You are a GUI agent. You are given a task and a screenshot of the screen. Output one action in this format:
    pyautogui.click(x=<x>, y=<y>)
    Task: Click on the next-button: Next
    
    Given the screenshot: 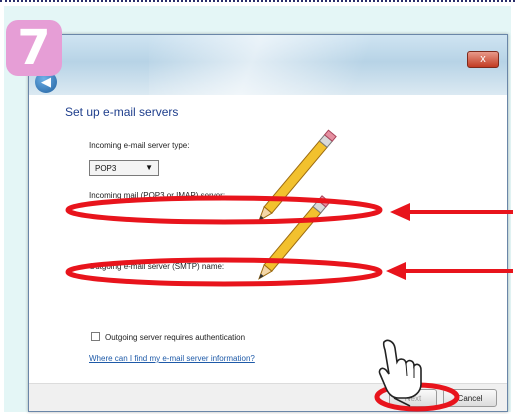 What is the action you would take?
    pyautogui.click(x=413, y=398)
    